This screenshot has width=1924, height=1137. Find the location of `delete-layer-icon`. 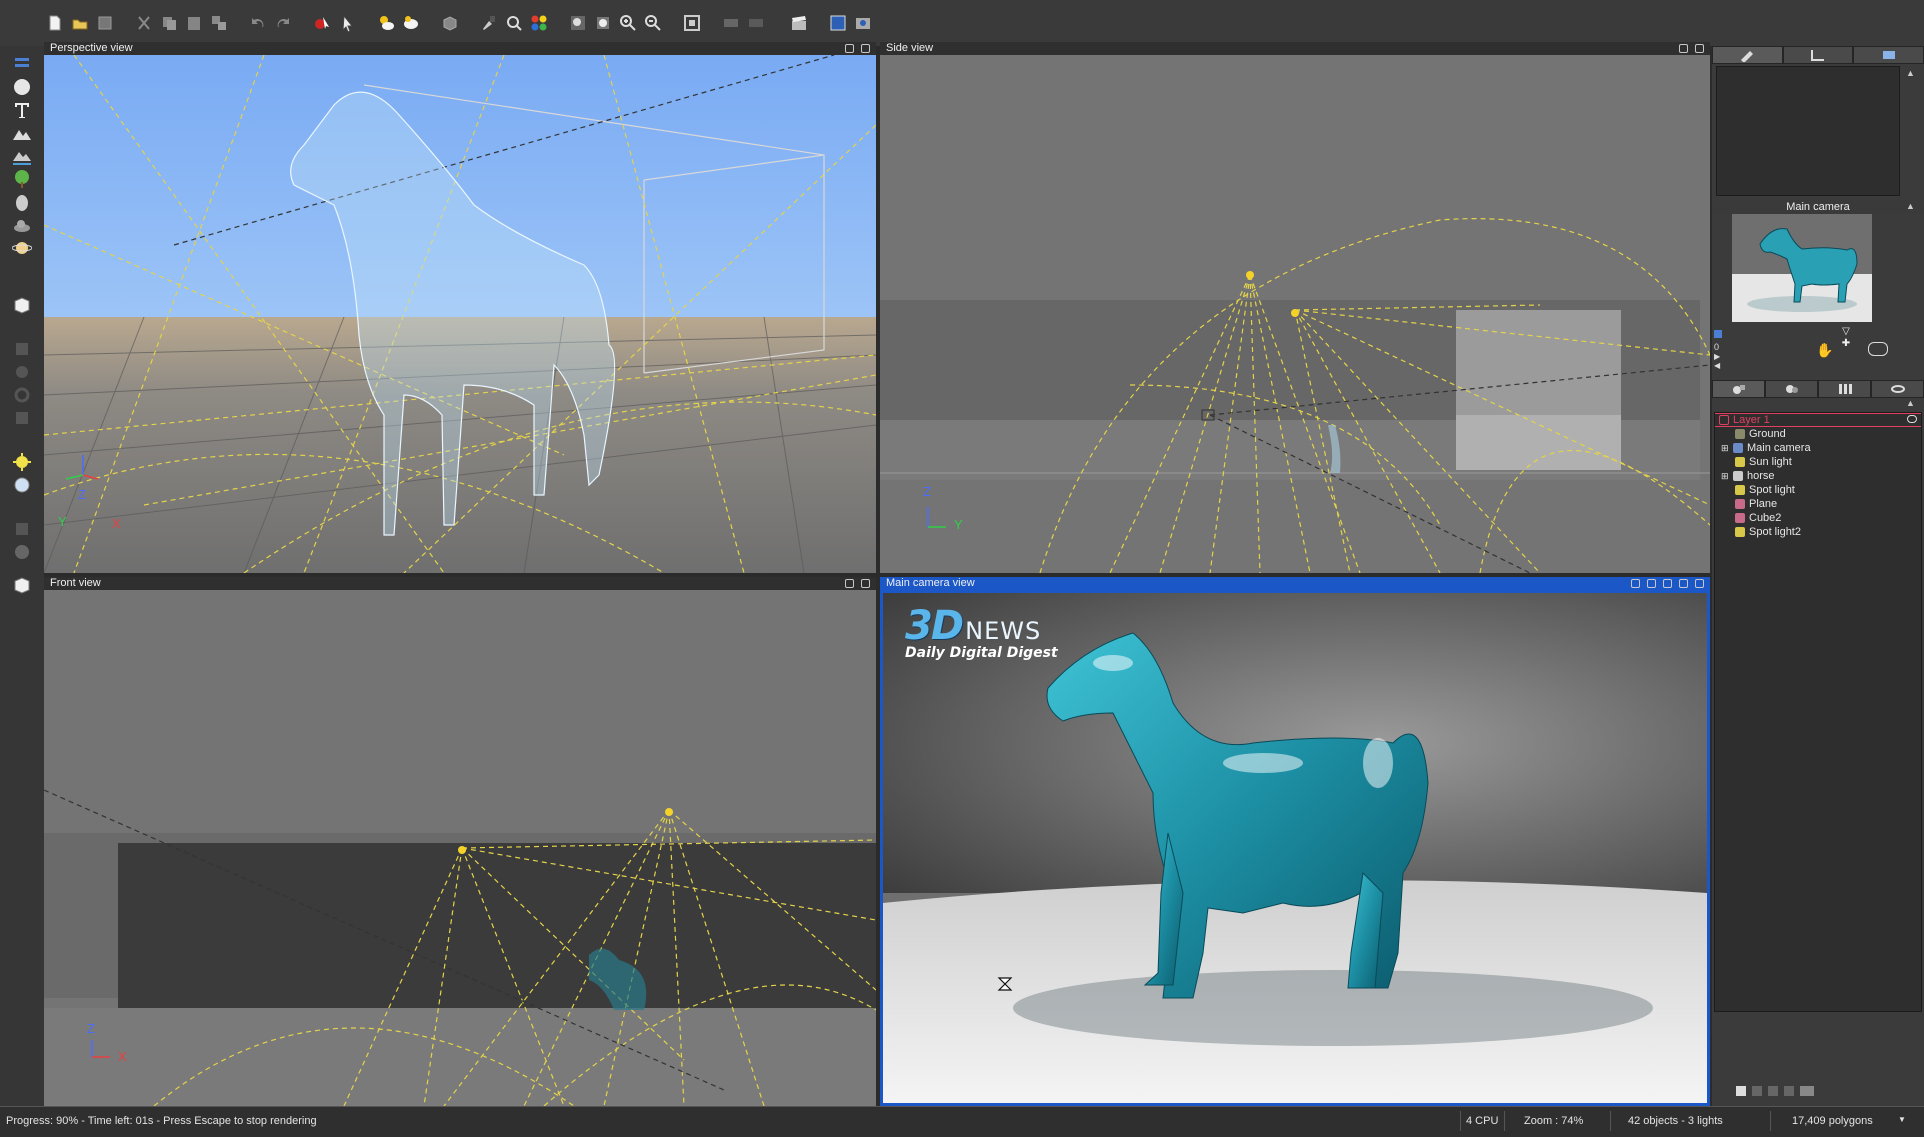

delete-layer-icon is located at coordinates (1757, 1091).